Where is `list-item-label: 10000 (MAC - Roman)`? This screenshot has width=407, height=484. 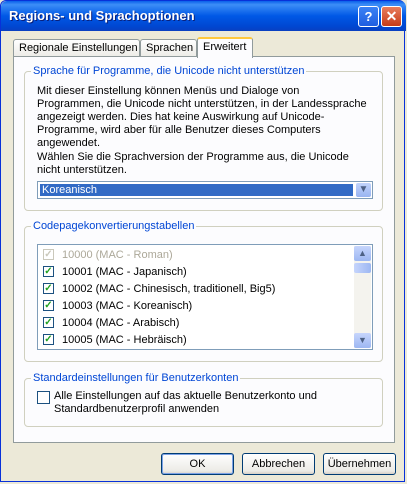 list-item-label: 10000 (MAC - Roman) is located at coordinates (117, 255).